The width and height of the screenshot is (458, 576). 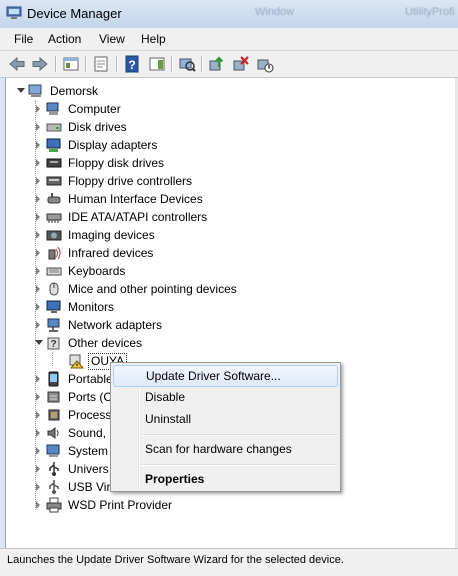 What do you see at coordinates (225, 449) in the screenshot?
I see `scan-hardware-menu-item: Scan for hardware changes` at bounding box center [225, 449].